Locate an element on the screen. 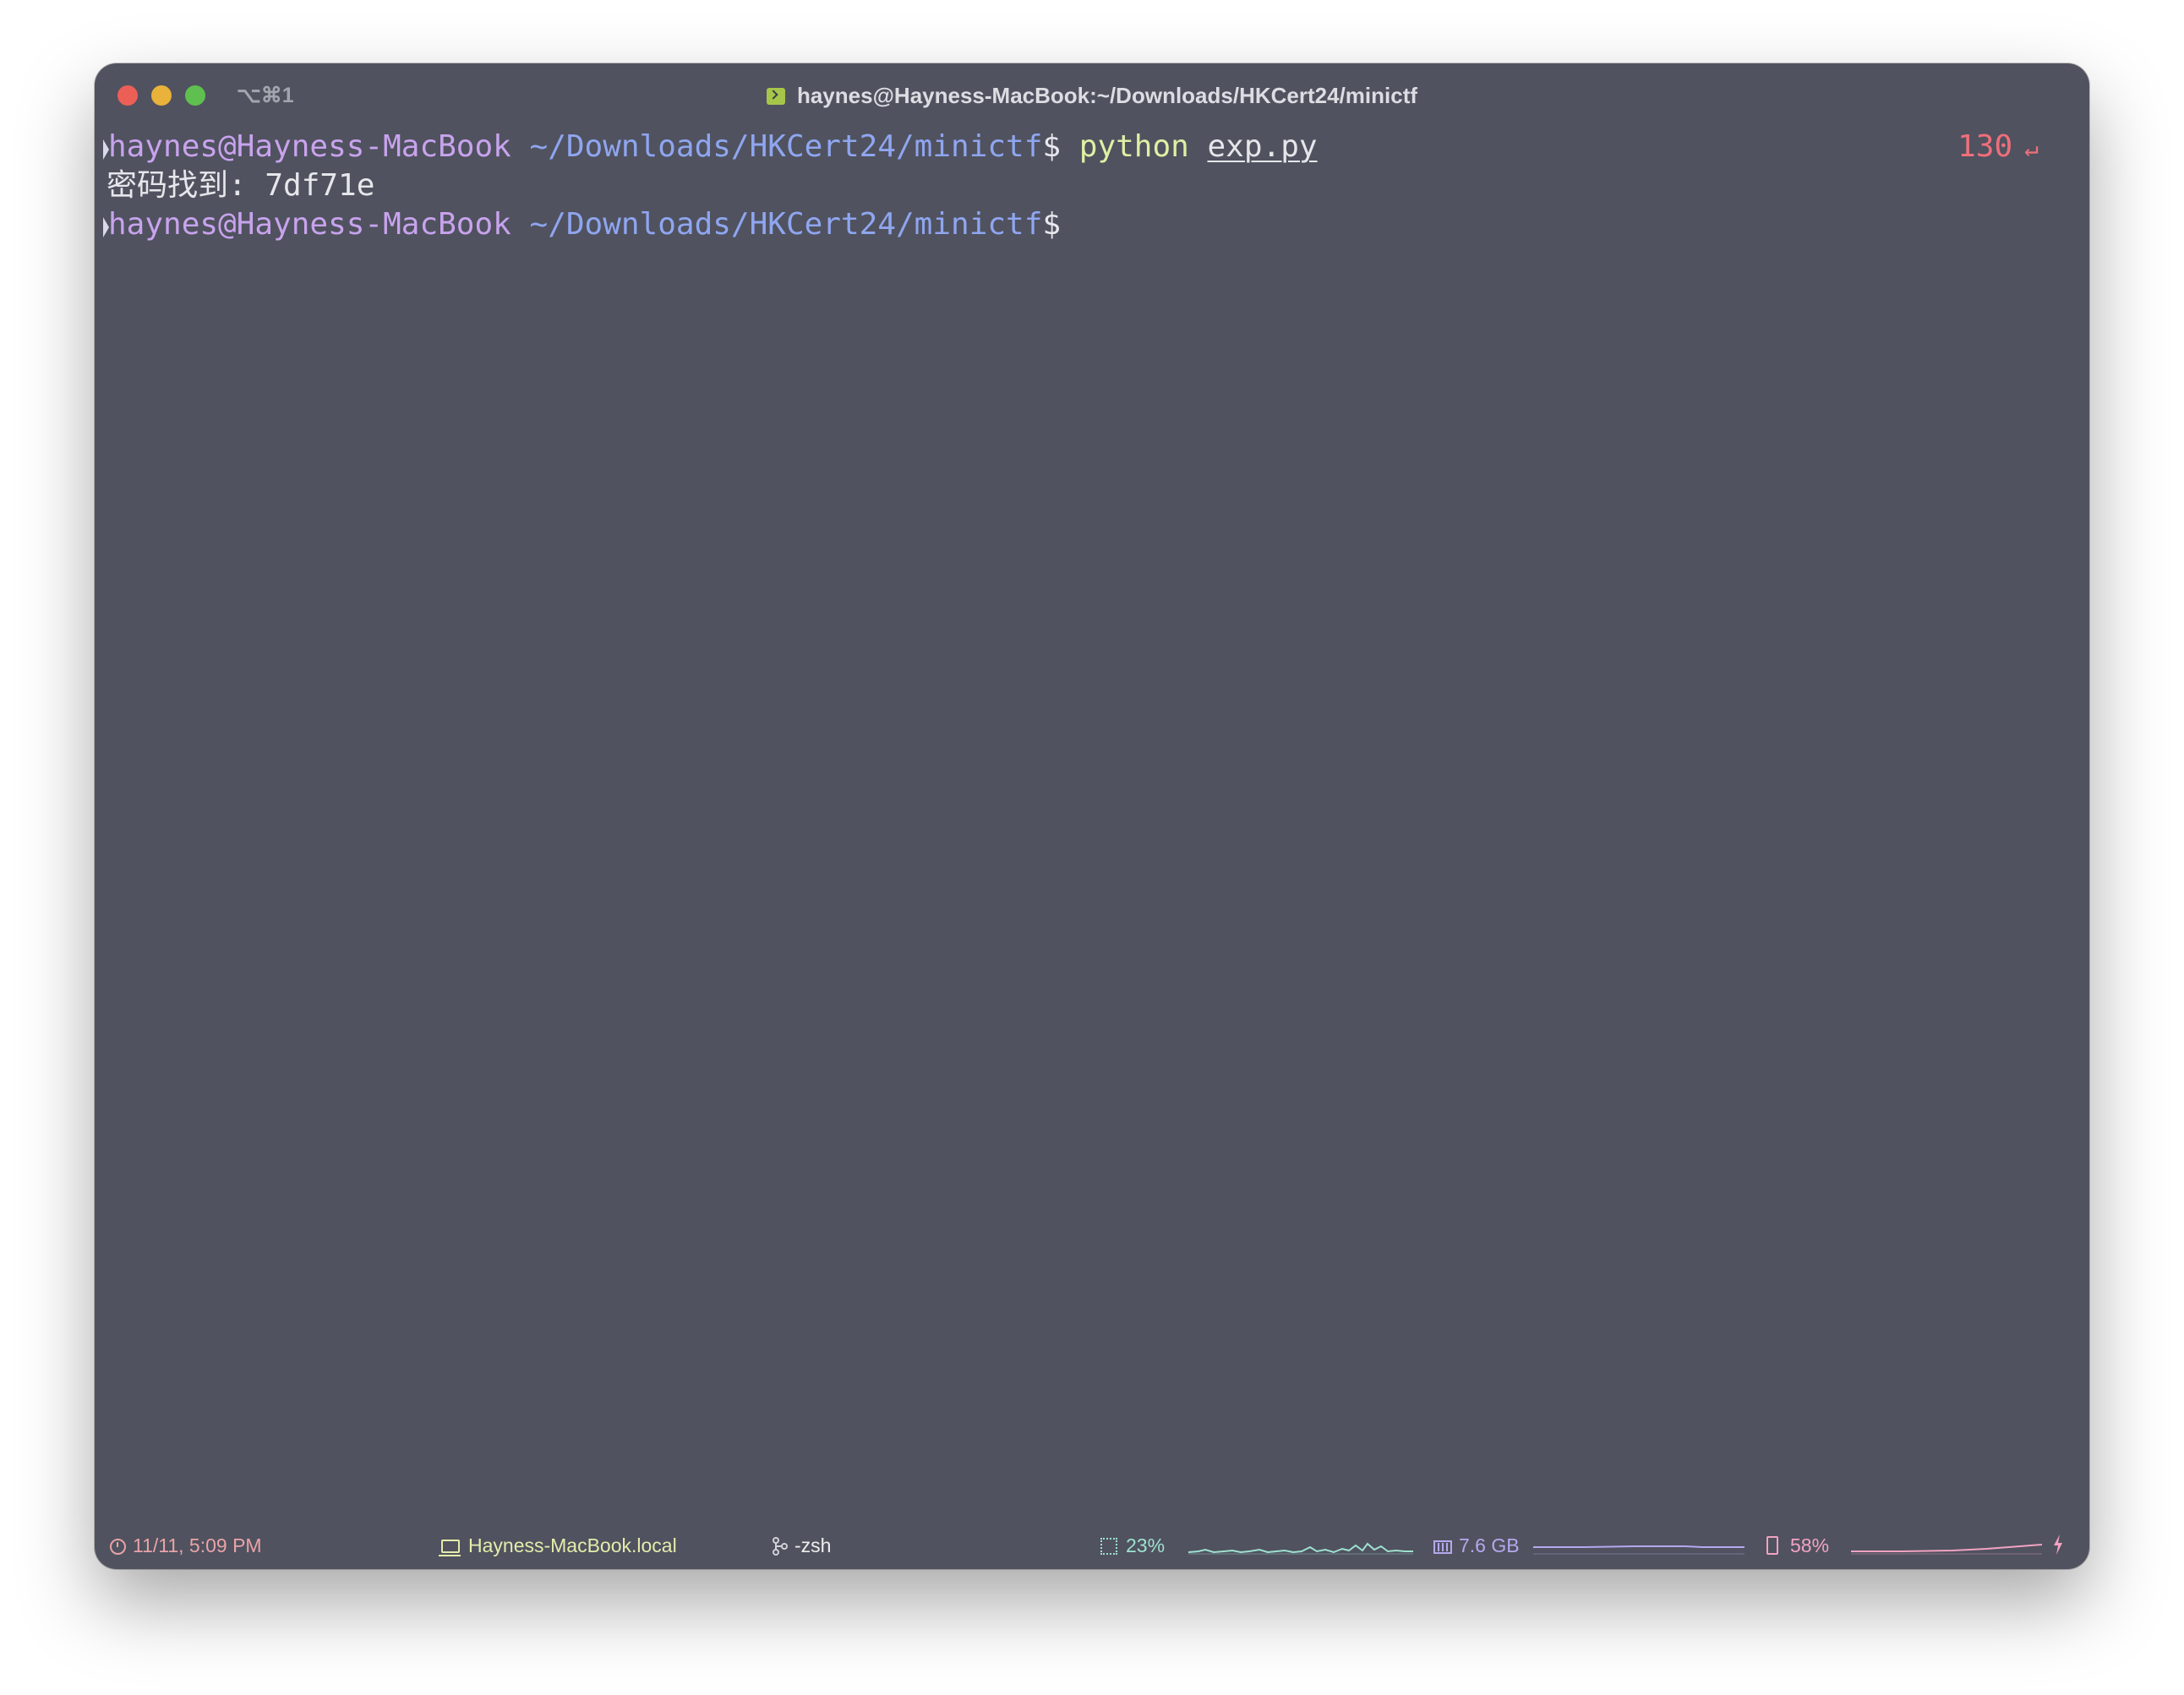 The height and width of the screenshot is (1695, 2184). cpu-sparkline is located at coordinates (1300, 1548).